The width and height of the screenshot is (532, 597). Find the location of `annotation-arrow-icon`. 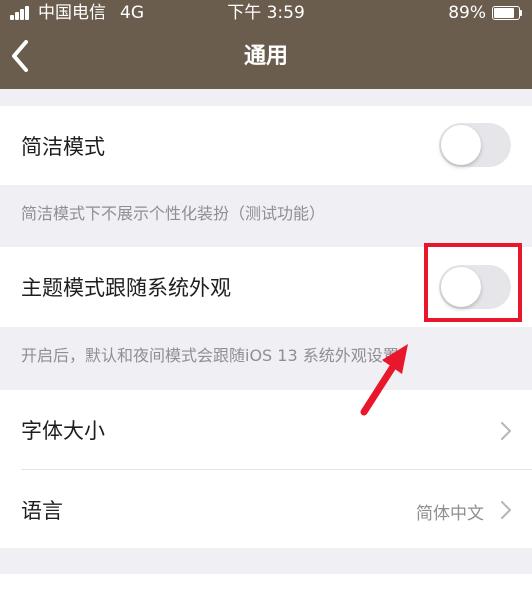

annotation-arrow-icon is located at coordinates (384, 380).